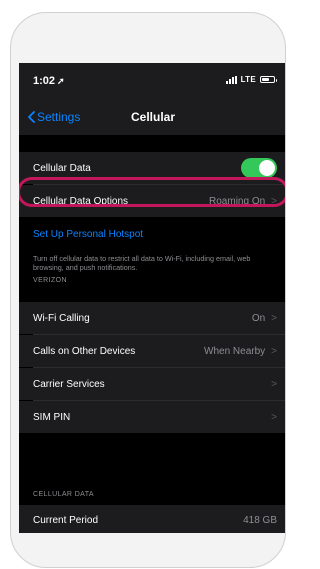 The height and width of the screenshot is (569, 320). Describe the element at coordinates (260, 520) in the screenshot. I see `current-period-value: 418 GB` at that location.